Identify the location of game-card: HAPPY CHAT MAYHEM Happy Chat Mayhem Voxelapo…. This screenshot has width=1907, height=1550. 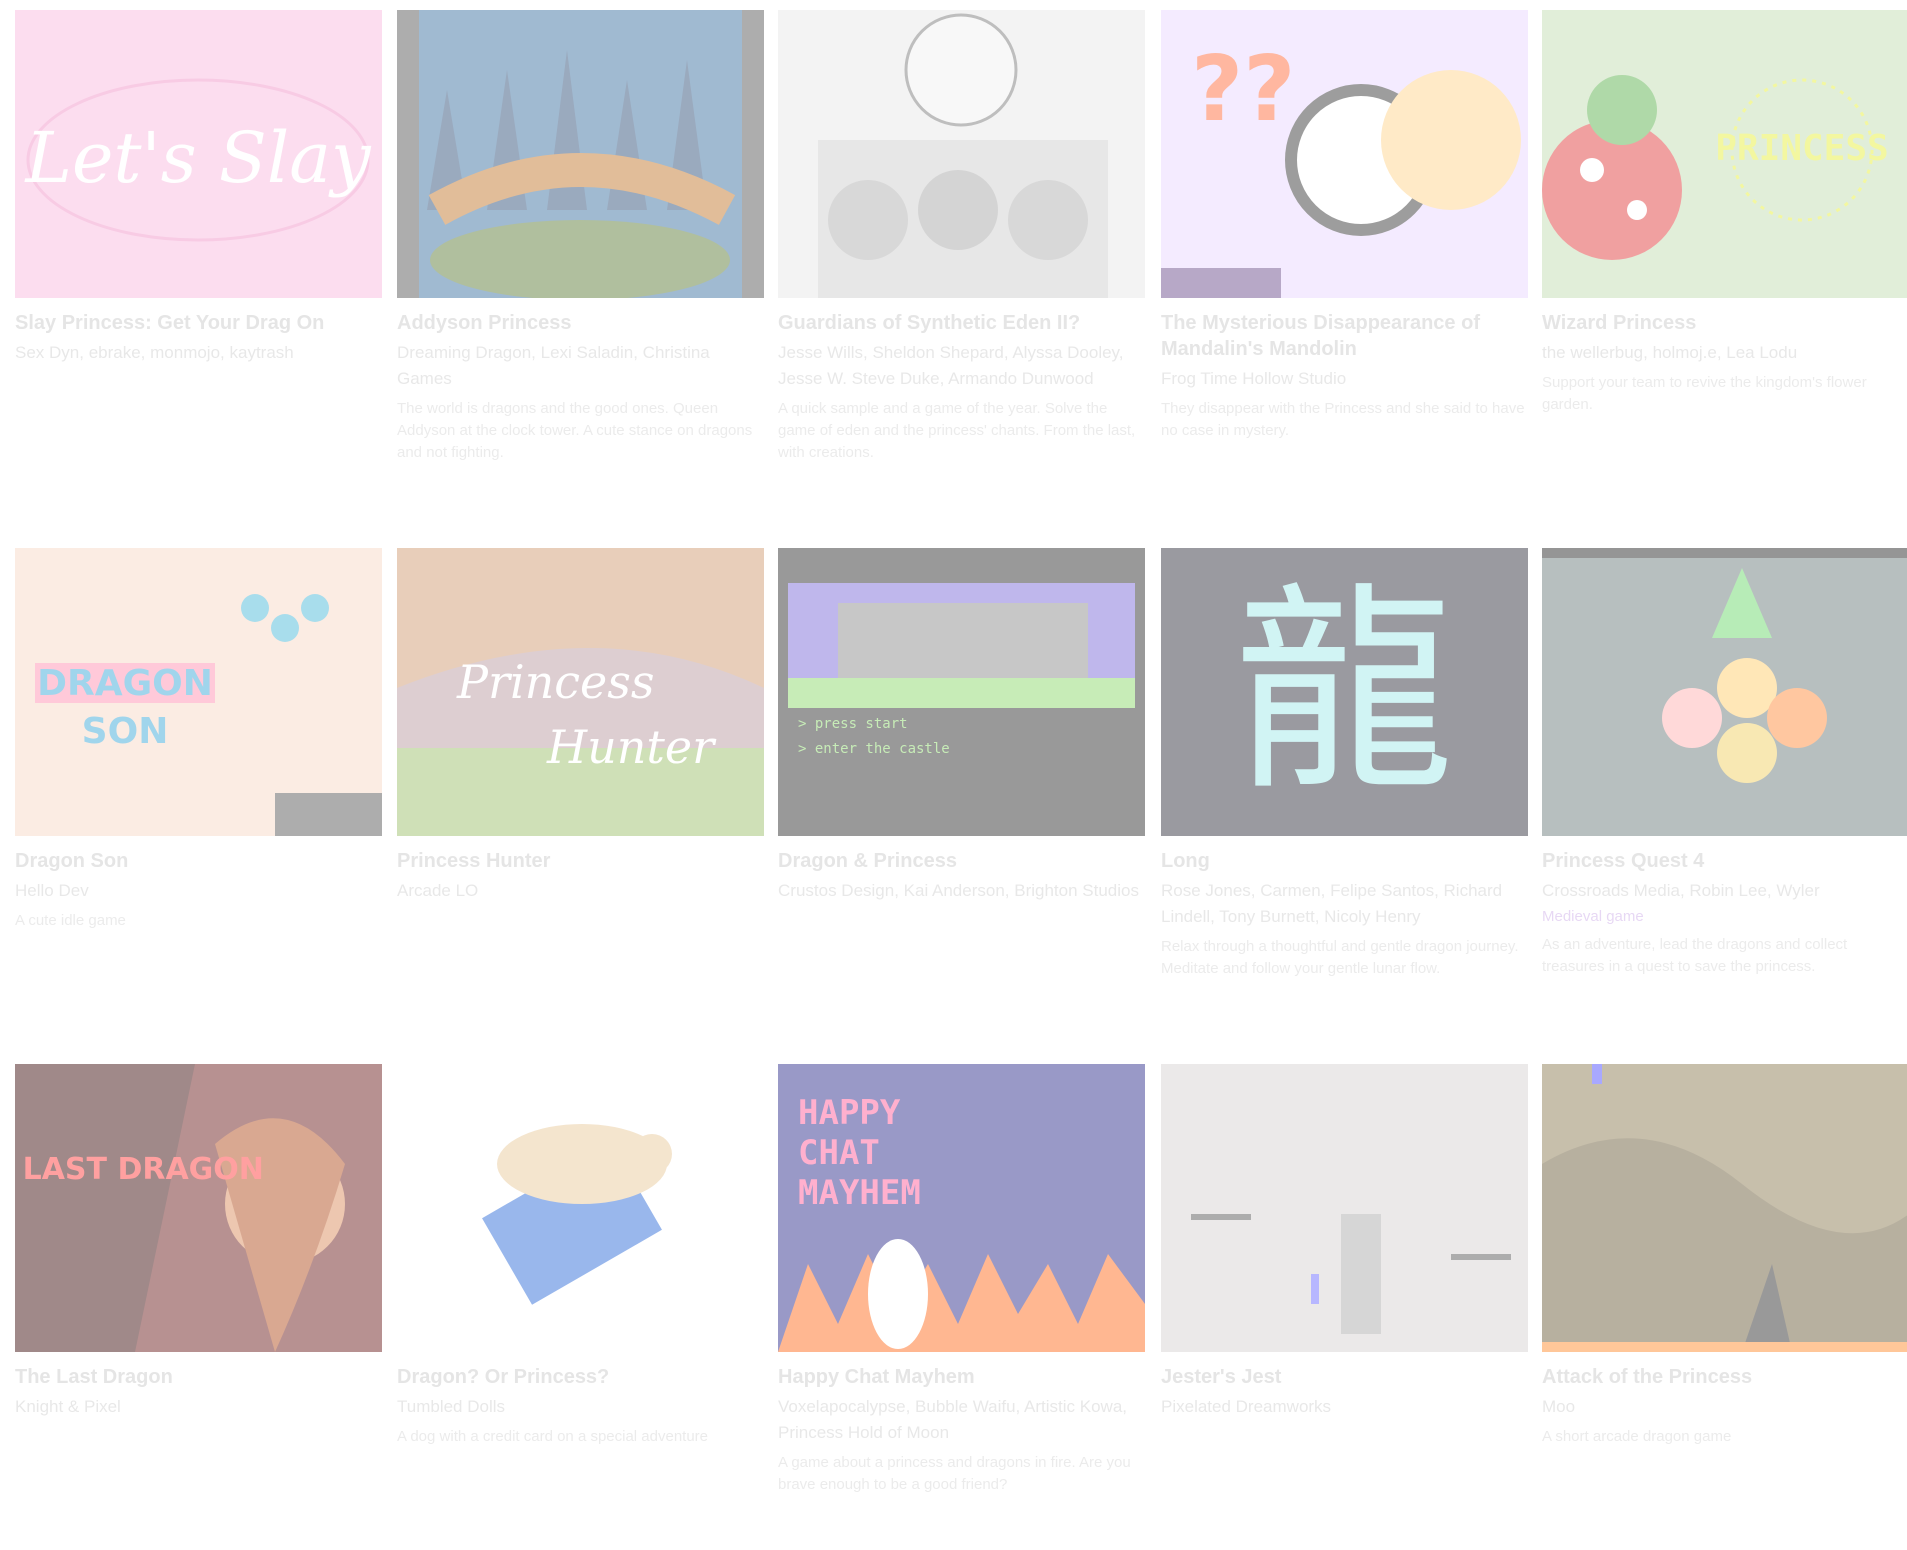
(961, 1280).